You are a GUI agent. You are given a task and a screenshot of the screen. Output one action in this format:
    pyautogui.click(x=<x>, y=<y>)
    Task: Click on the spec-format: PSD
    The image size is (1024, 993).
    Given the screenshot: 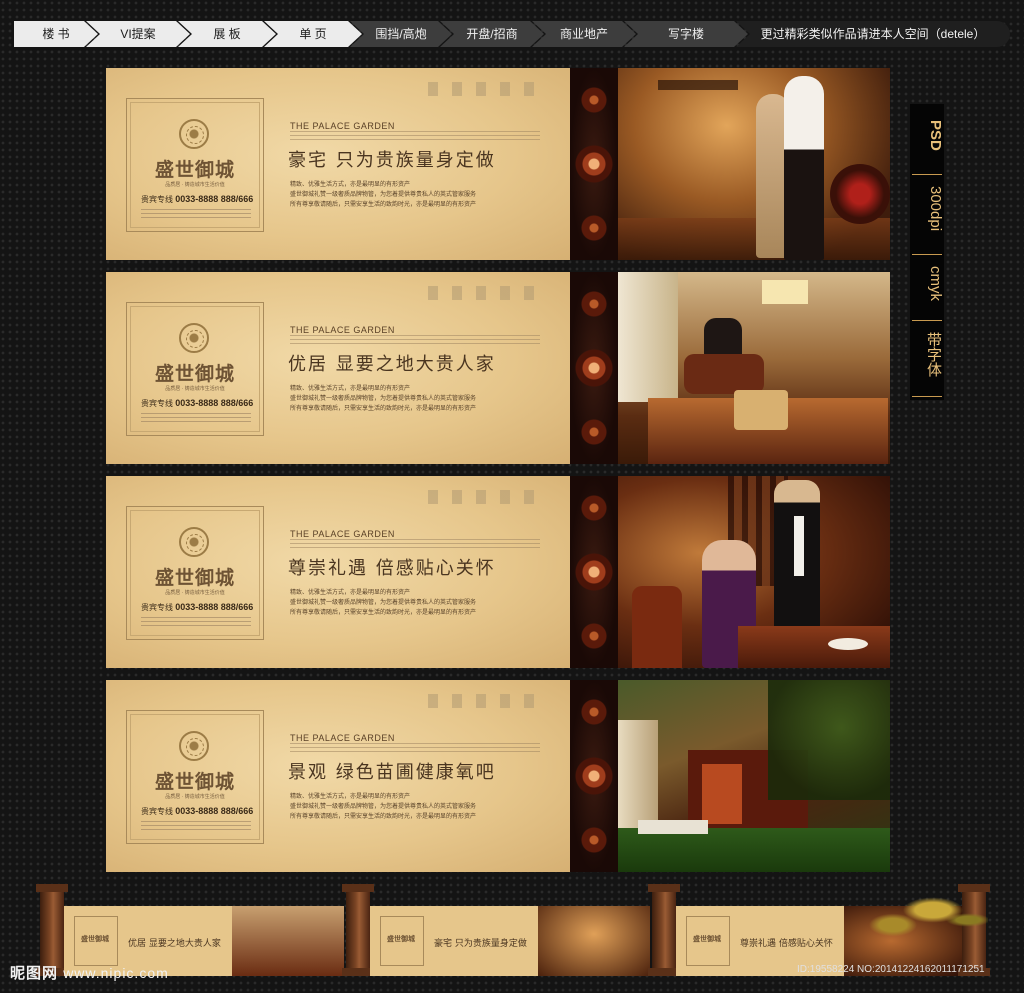 What is the action you would take?
    pyautogui.click(x=935, y=135)
    